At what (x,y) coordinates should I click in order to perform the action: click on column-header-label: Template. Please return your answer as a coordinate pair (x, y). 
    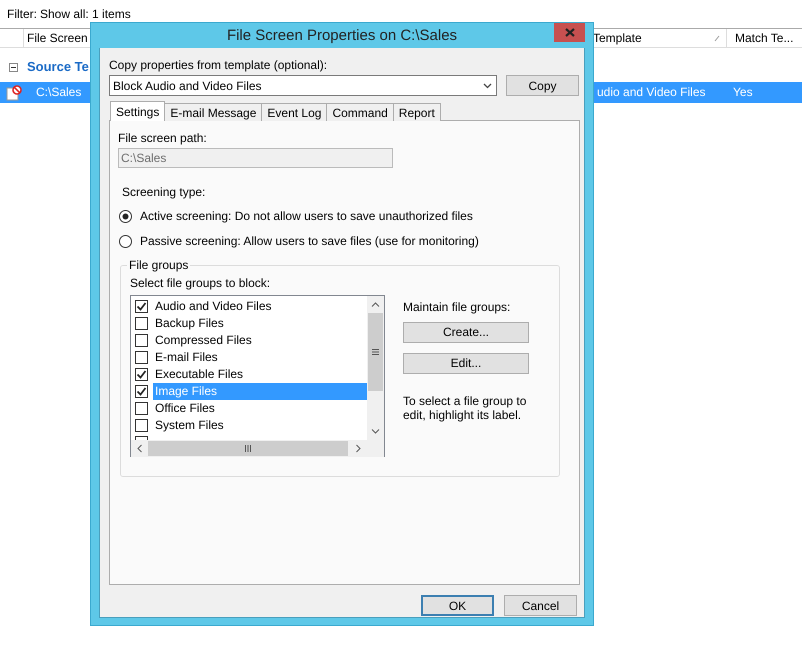
    Looking at the image, I should click on (617, 38).